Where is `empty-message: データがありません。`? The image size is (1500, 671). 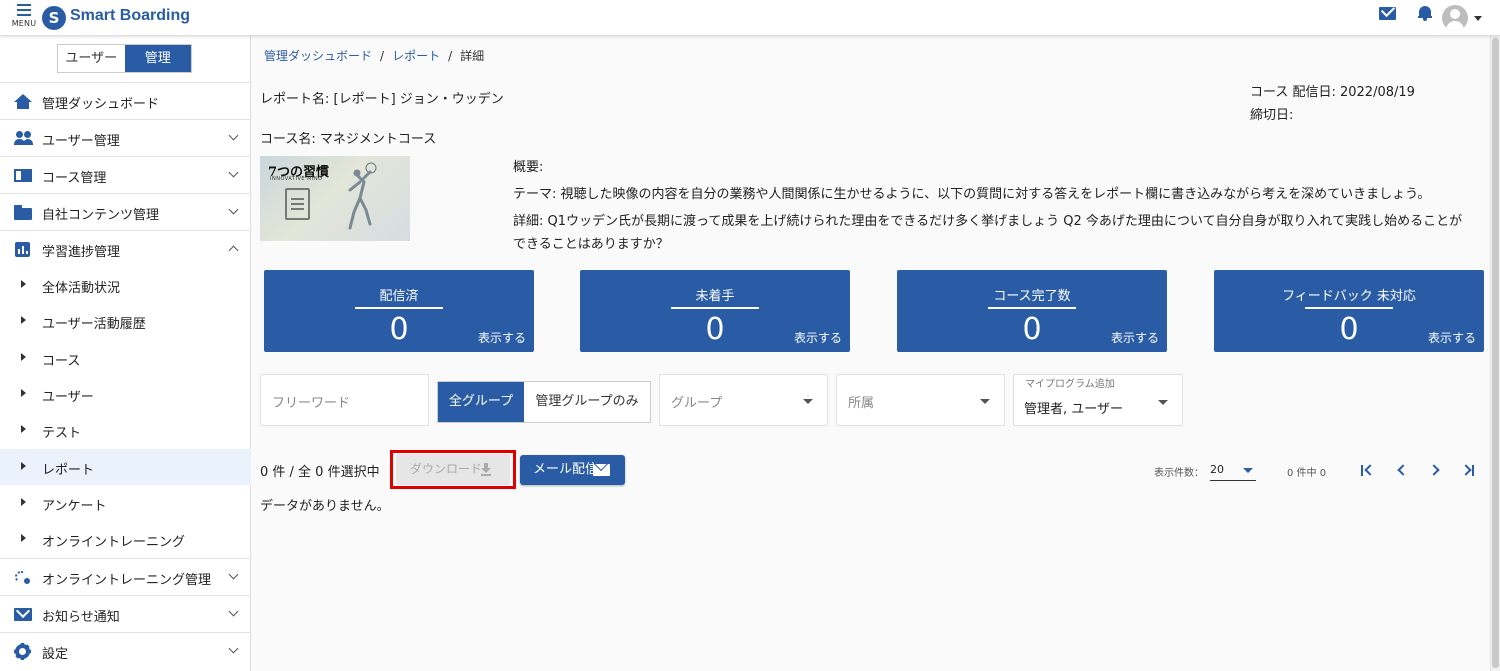 empty-message: データがありません。 is located at coordinates (325, 506).